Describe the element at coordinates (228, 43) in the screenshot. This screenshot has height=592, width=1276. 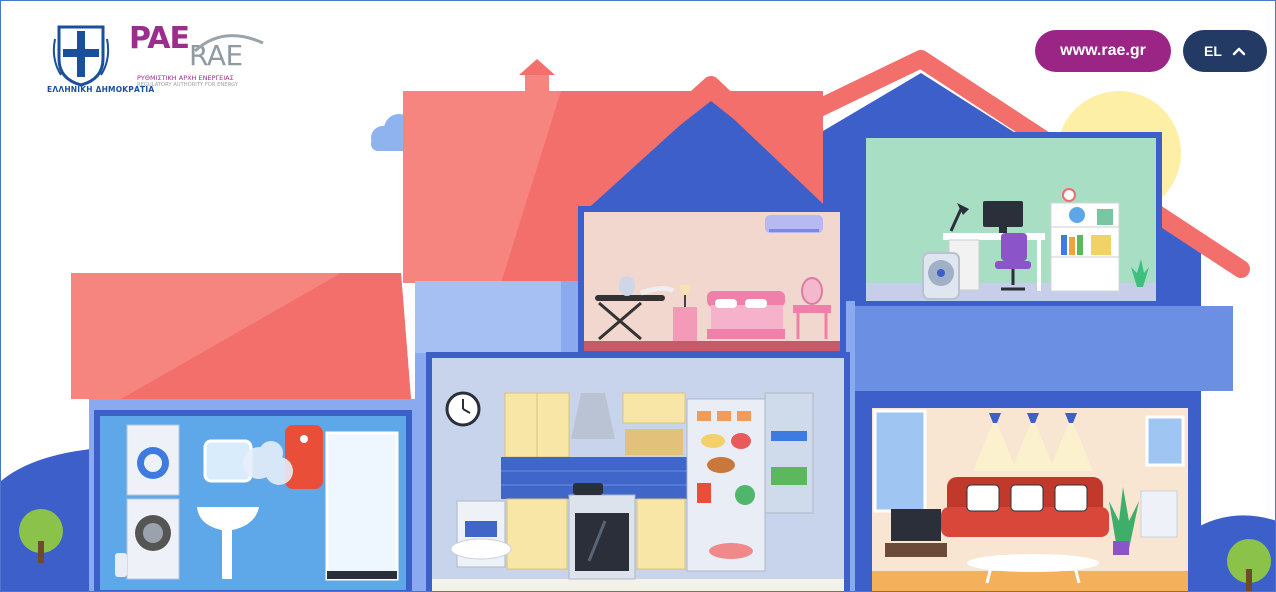
I see `logo-swoosh-icon` at that location.